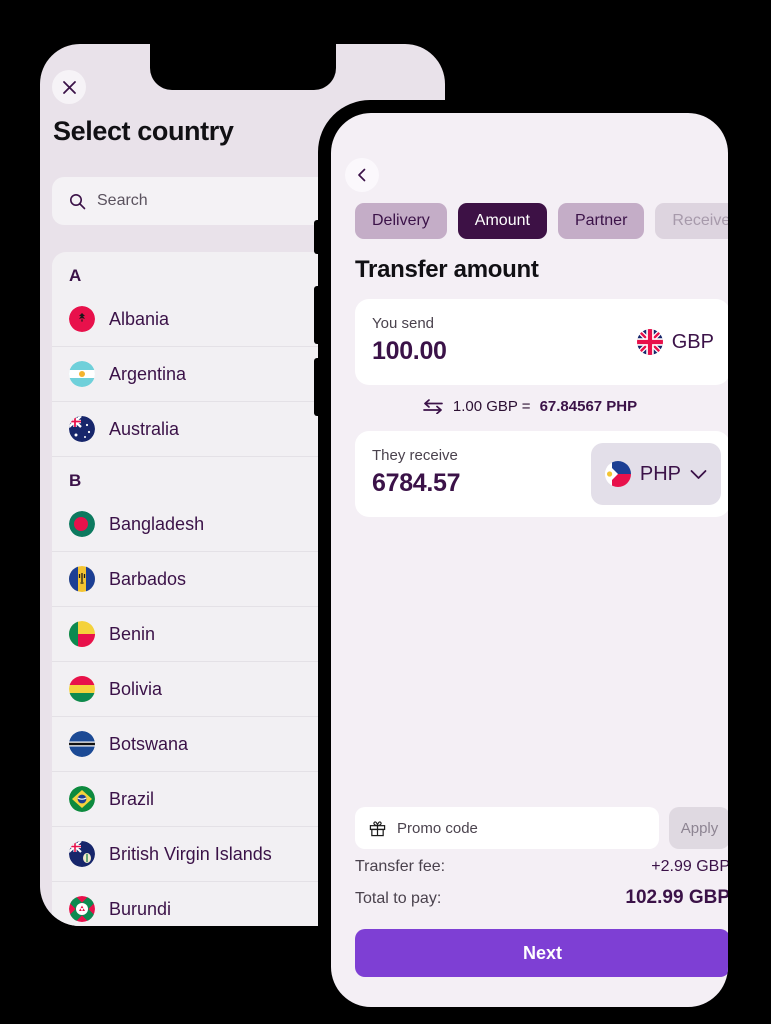 The image size is (771, 1024). Describe the element at coordinates (437, 828) in the screenshot. I see `promo-placeholder: Promo code` at that location.